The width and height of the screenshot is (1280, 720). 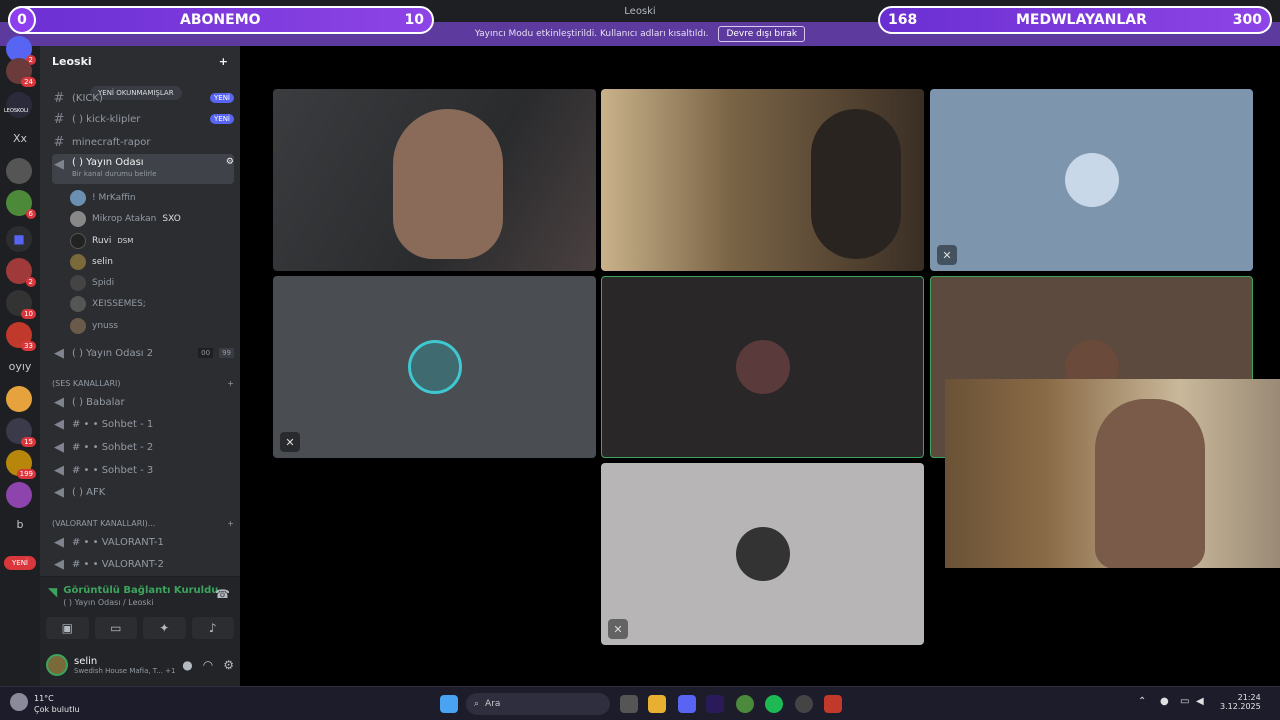 What do you see at coordinates (21, 336) in the screenshot?
I see `server-icon: 33` at bounding box center [21, 336].